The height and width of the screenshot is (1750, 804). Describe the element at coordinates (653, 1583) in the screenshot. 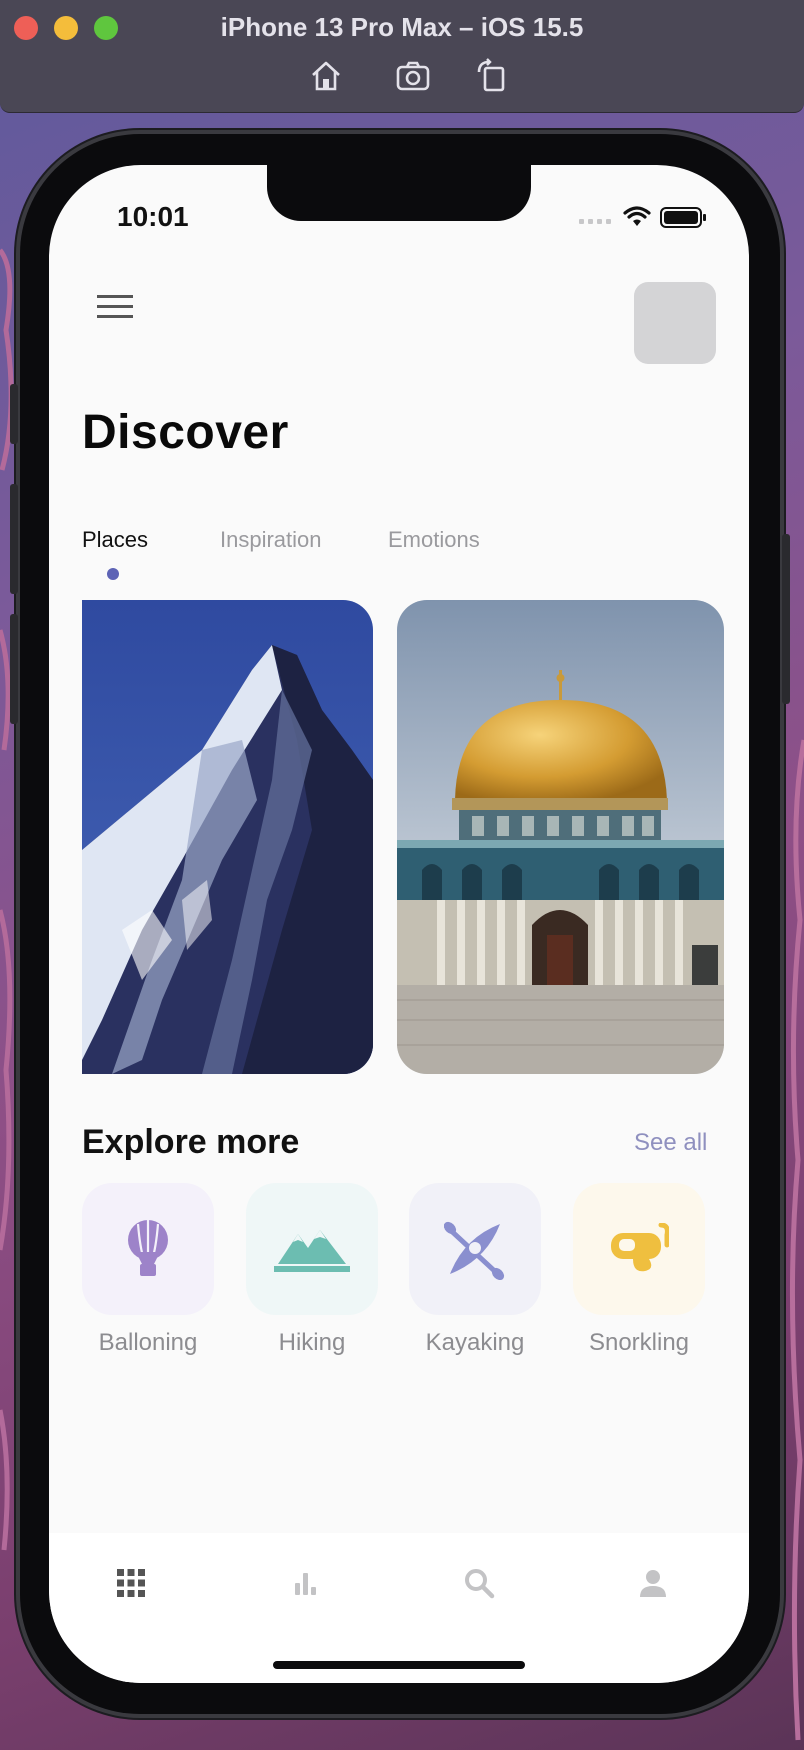

I see `profile-icon` at that location.